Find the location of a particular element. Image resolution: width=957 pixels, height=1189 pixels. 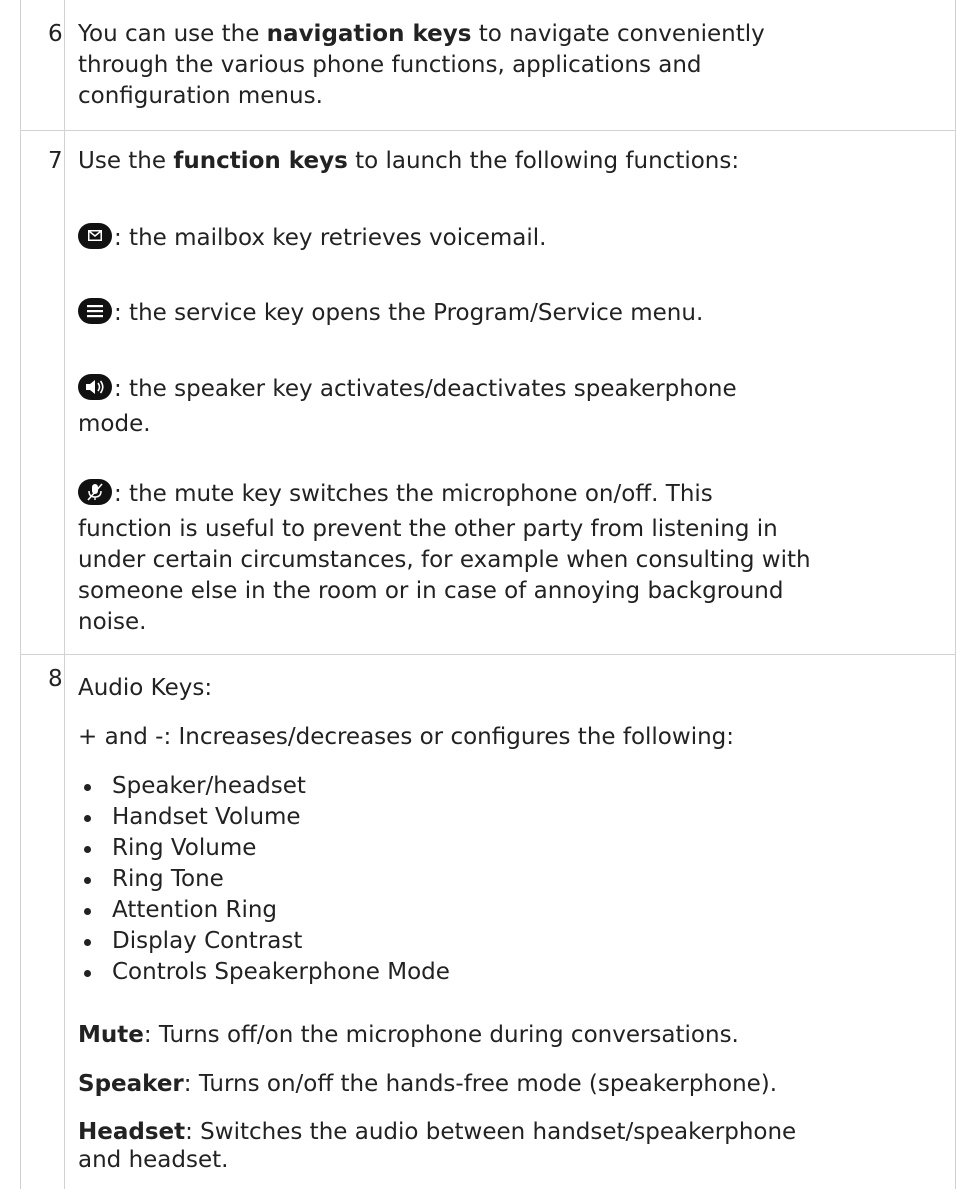

term-speaker: Speaker is located at coordinates (131, 1084).